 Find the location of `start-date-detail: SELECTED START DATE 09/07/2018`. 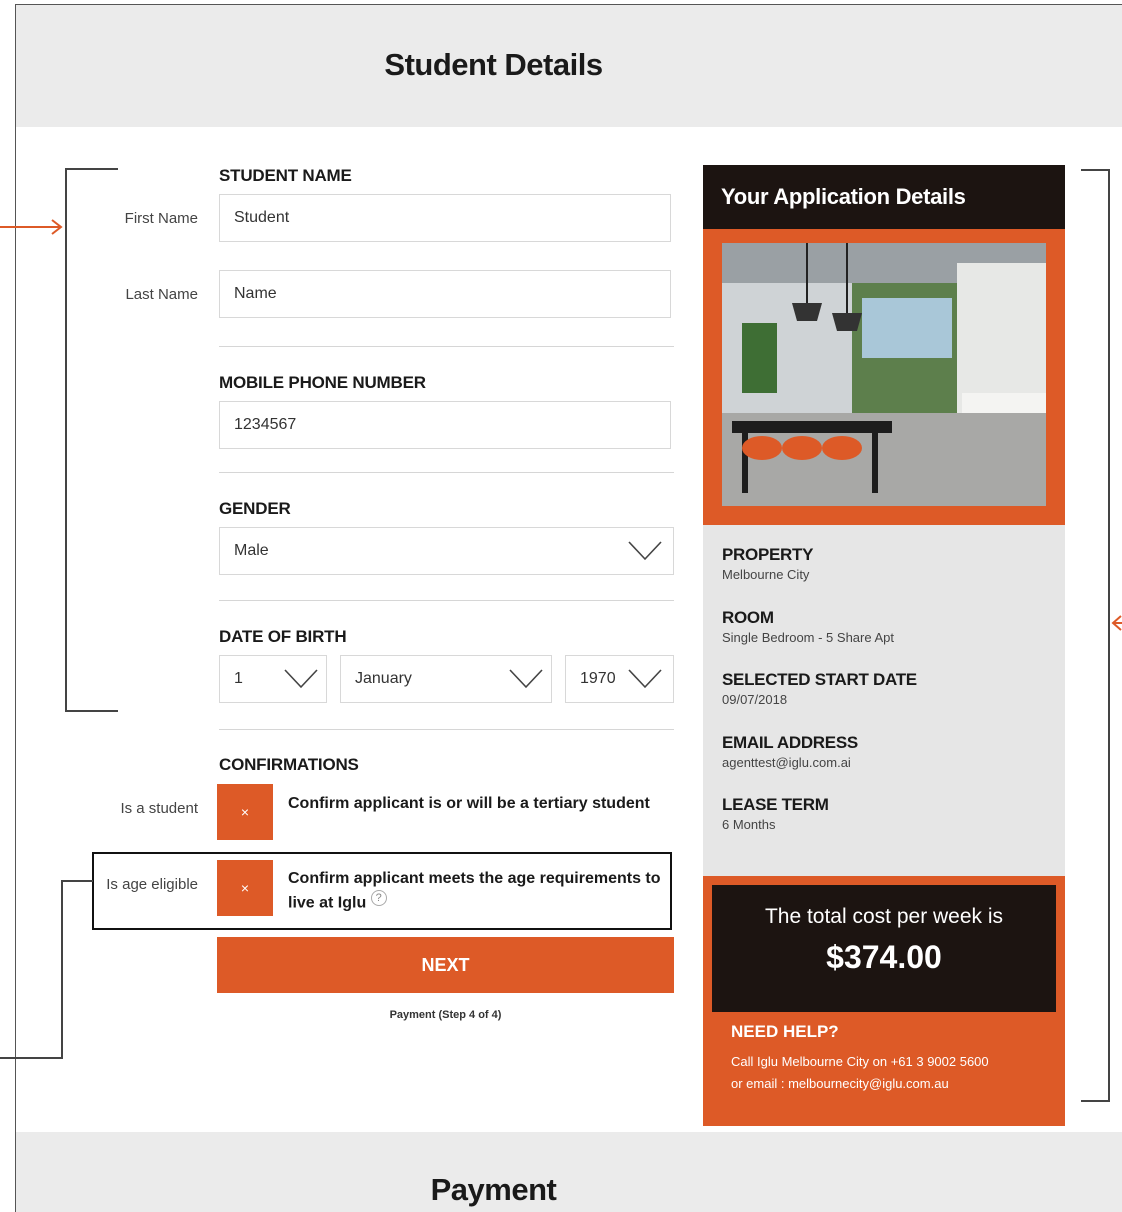

start-date-detail: SELECTED START DATE 09/07/2018 is located at coordinates (819, 688).